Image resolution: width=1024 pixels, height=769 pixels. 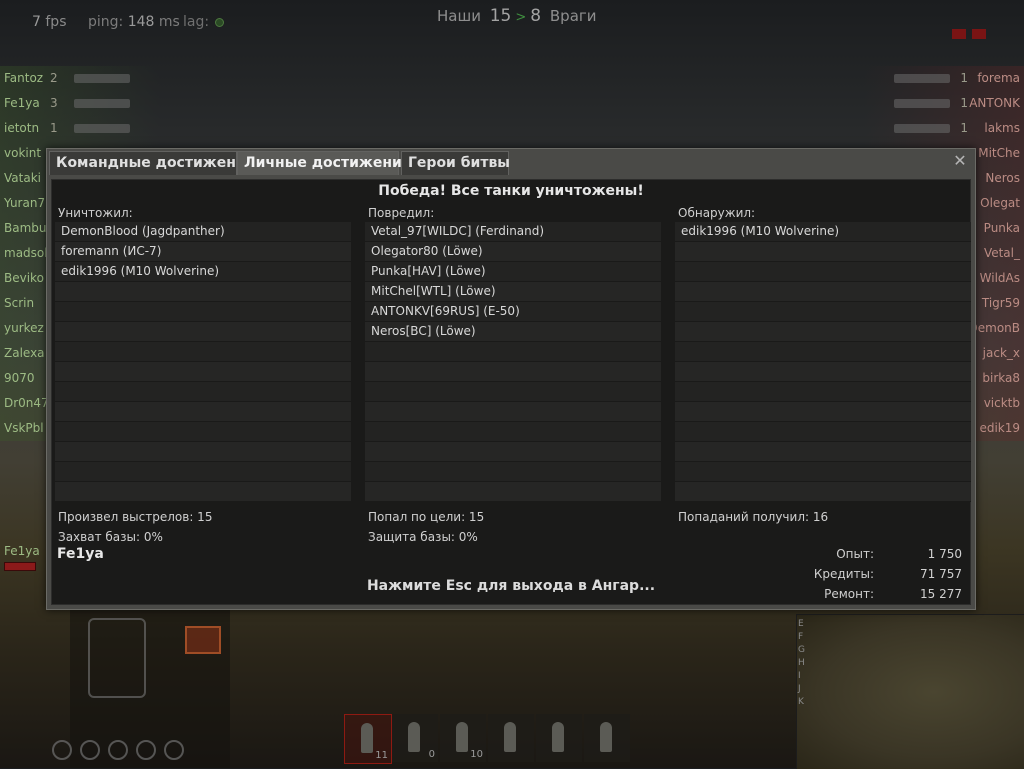 What do you see at coordinates (26, 253) in the screenshot?
I see `player-name: madsol` at bounding box center [26, 253].